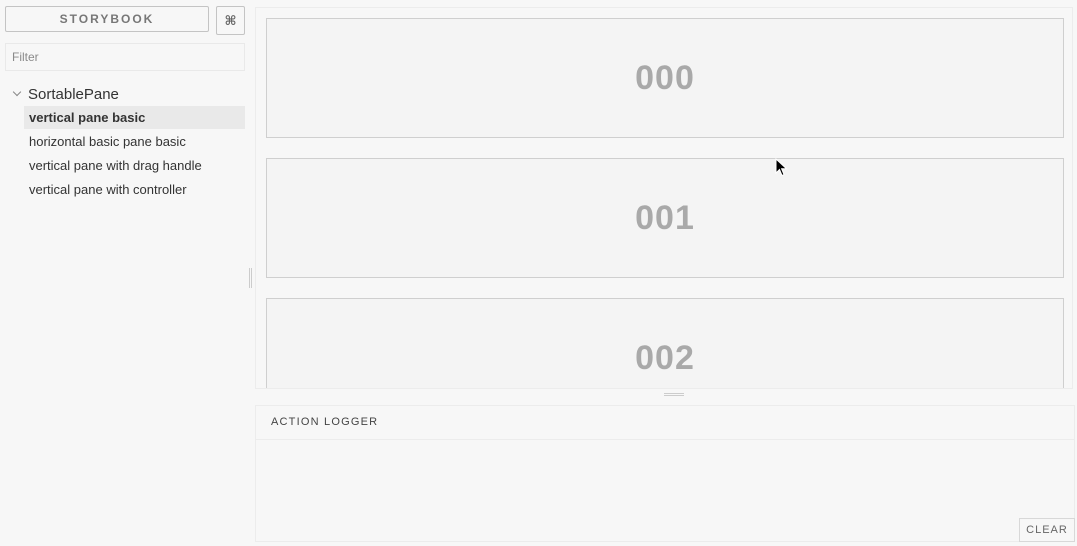  What do you see at coordinates (781, 167) in the screenshot?
I see `mouse-cursor-icon` at bounding box center [781, 167].